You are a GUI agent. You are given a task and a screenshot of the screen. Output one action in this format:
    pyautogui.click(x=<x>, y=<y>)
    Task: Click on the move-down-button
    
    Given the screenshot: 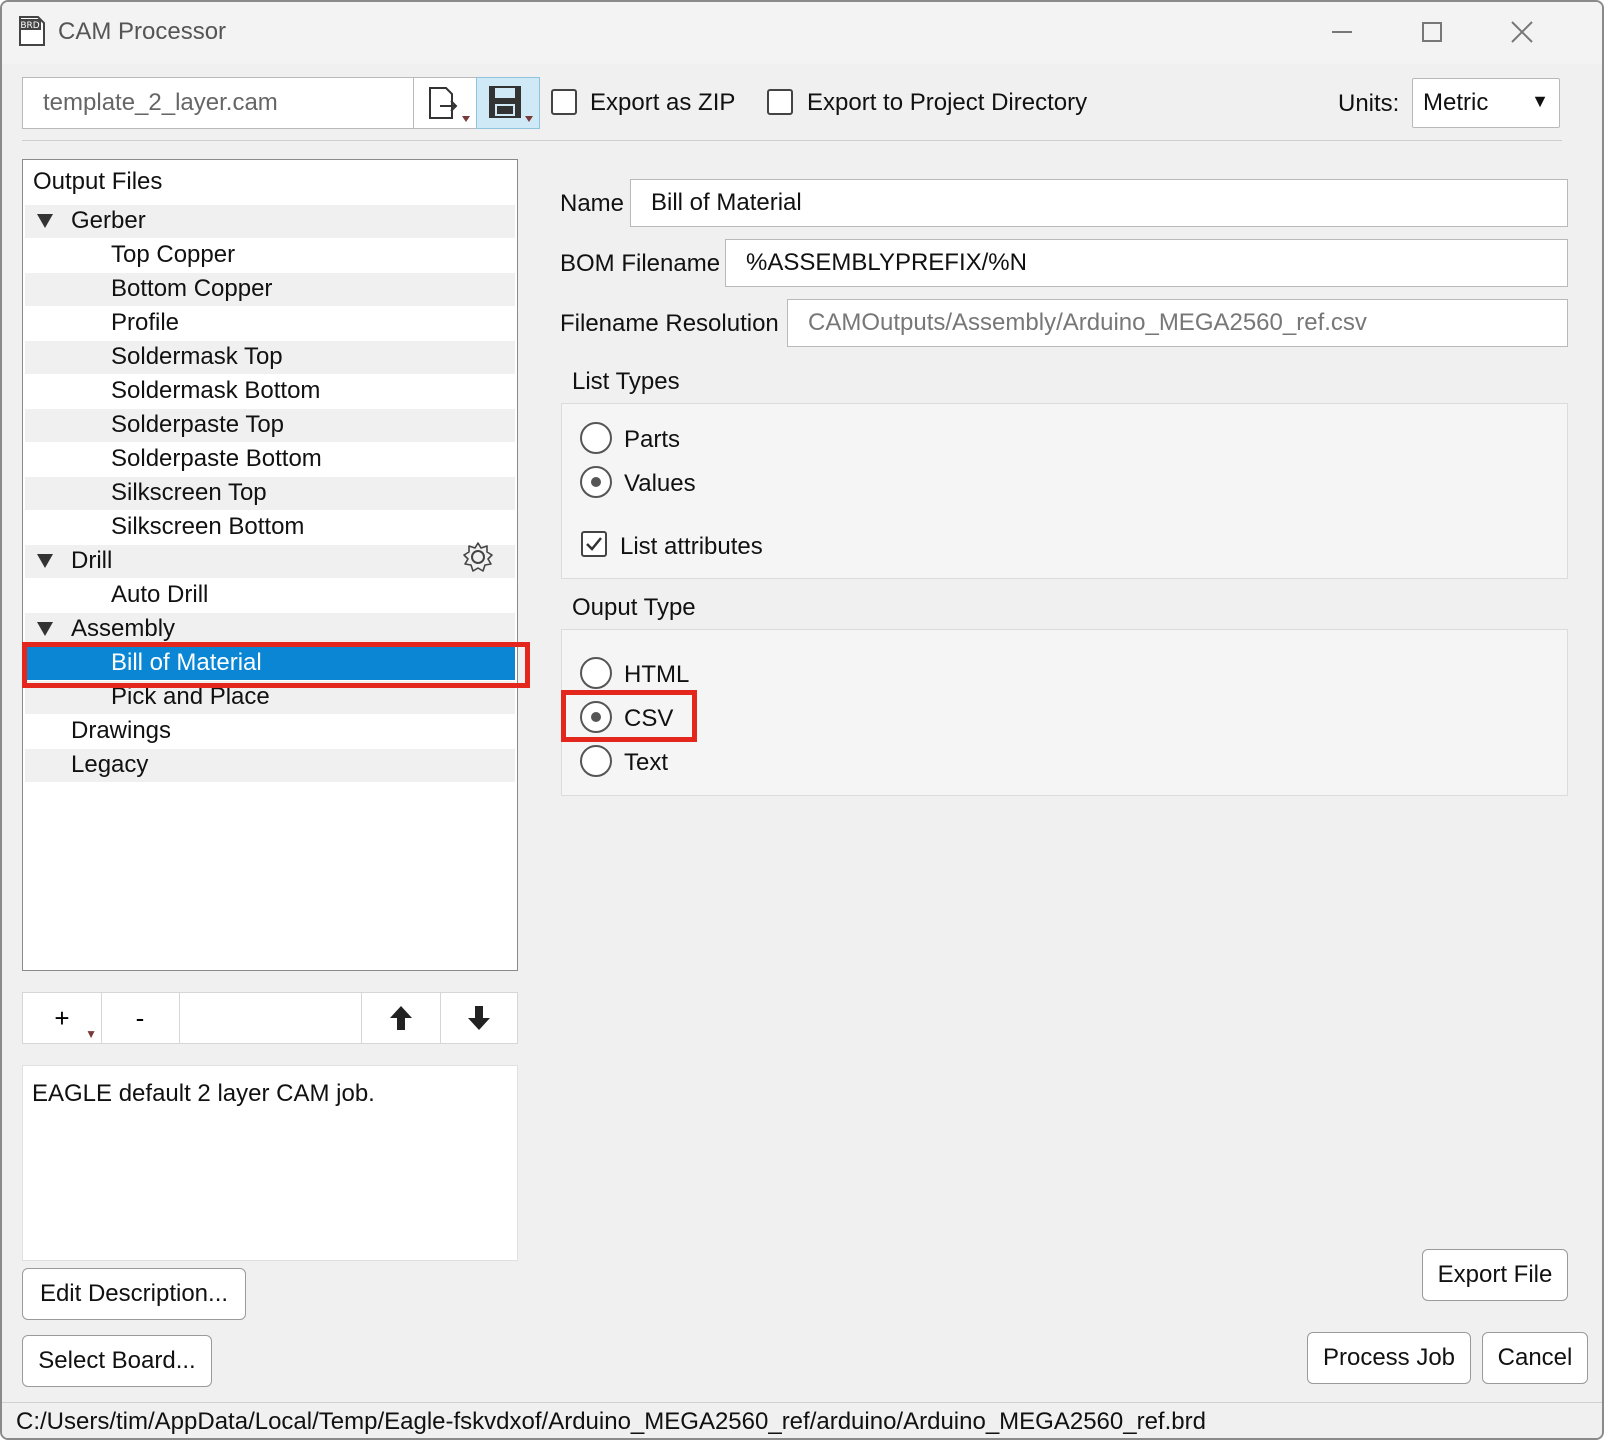 What is the action you would take?
    pyautogui.click(x=479, y=1018)
    